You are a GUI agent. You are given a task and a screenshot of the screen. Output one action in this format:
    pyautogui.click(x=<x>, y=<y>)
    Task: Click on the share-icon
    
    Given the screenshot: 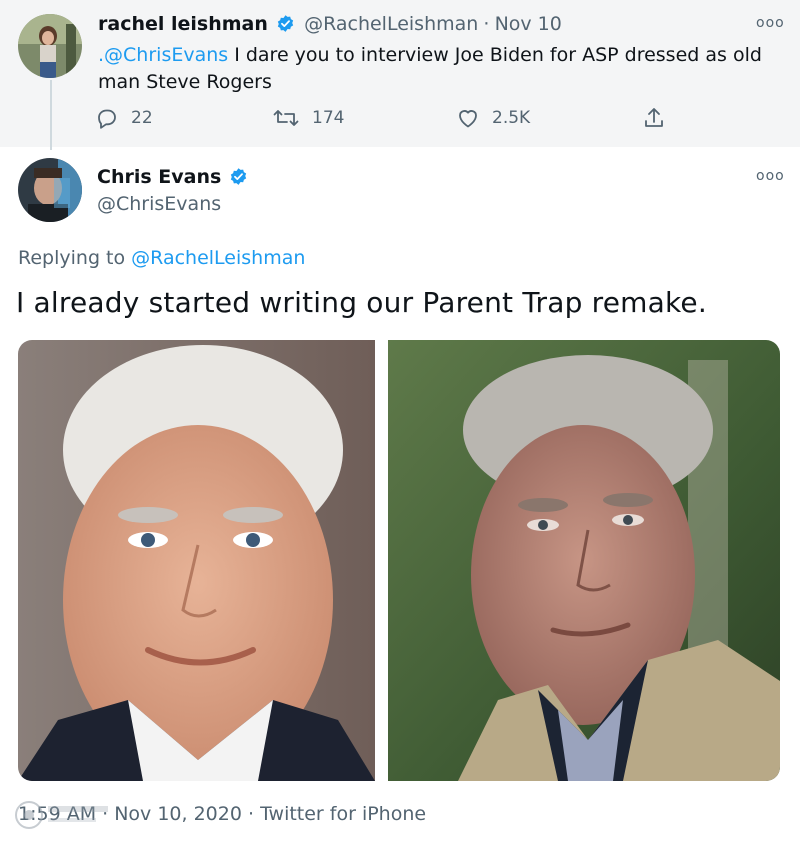 What is the action you would take?
    pyautogui.click(x=654, y=117)
    